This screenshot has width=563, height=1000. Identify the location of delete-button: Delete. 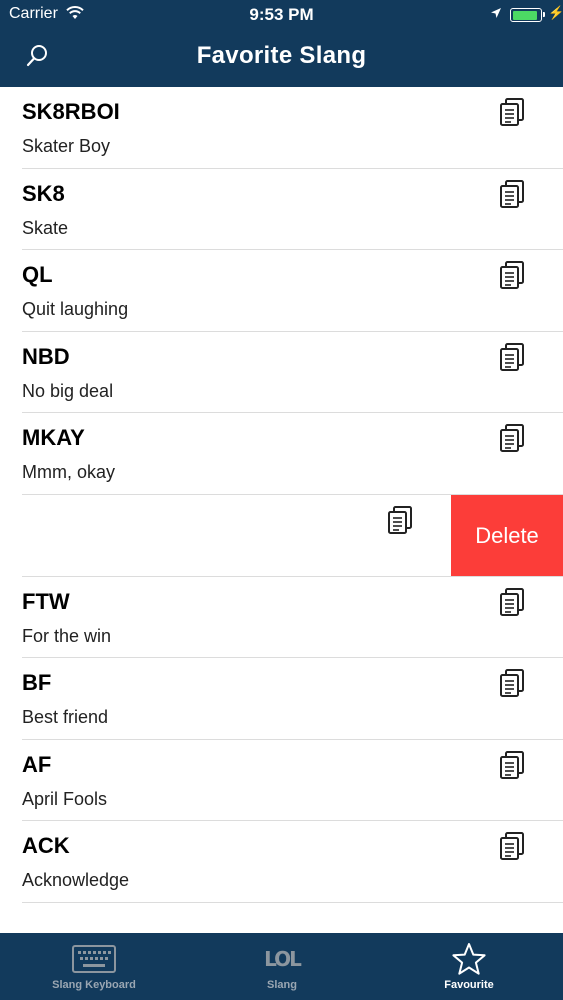
(507, 536).